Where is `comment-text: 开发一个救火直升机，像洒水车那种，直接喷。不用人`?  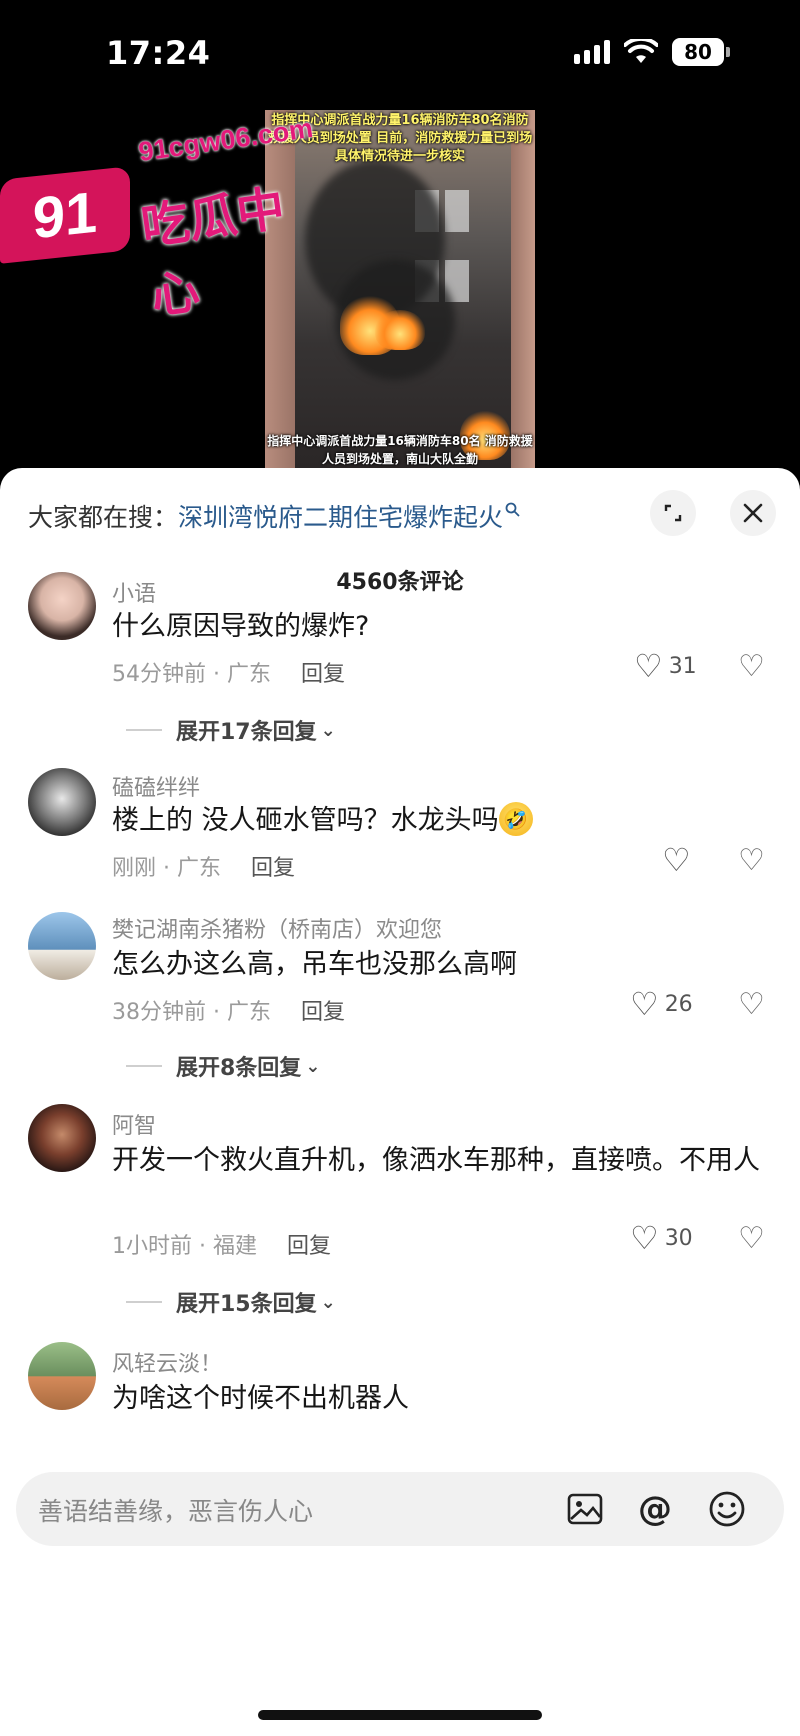
comment-text: 开发一个救火直升机，像洒水车那种，直接喷。不用人 is located at coordinates (436, 1160).